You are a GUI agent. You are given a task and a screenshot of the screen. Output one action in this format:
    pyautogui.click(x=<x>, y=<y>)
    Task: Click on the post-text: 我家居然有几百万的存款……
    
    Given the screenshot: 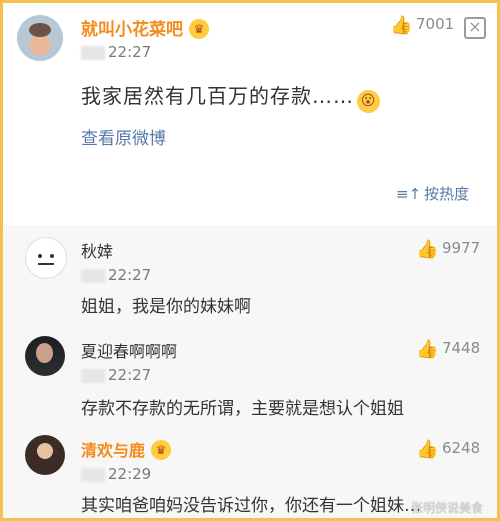 What is the action you would take?
    pyautogui.click(x=217, y=96)
    